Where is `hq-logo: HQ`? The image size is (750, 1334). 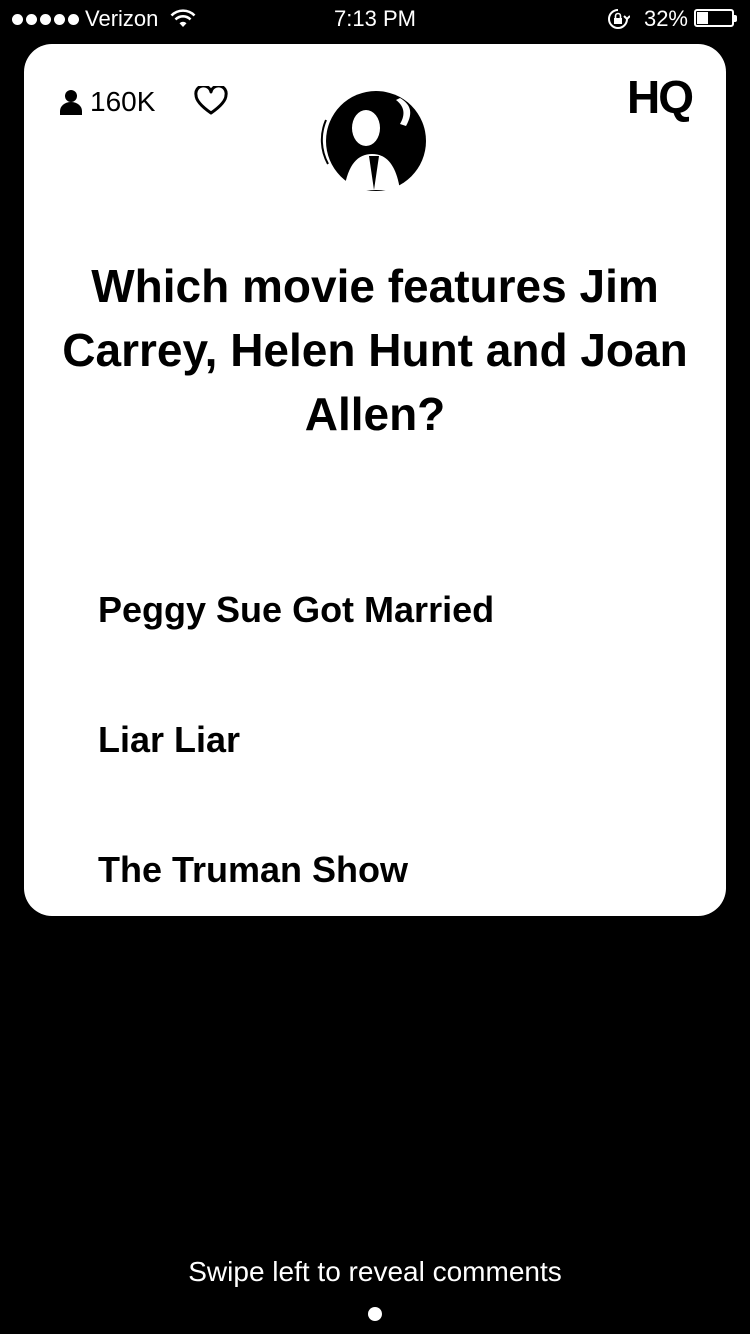
hq-logo: HQ is located at coordinates (660, 97).